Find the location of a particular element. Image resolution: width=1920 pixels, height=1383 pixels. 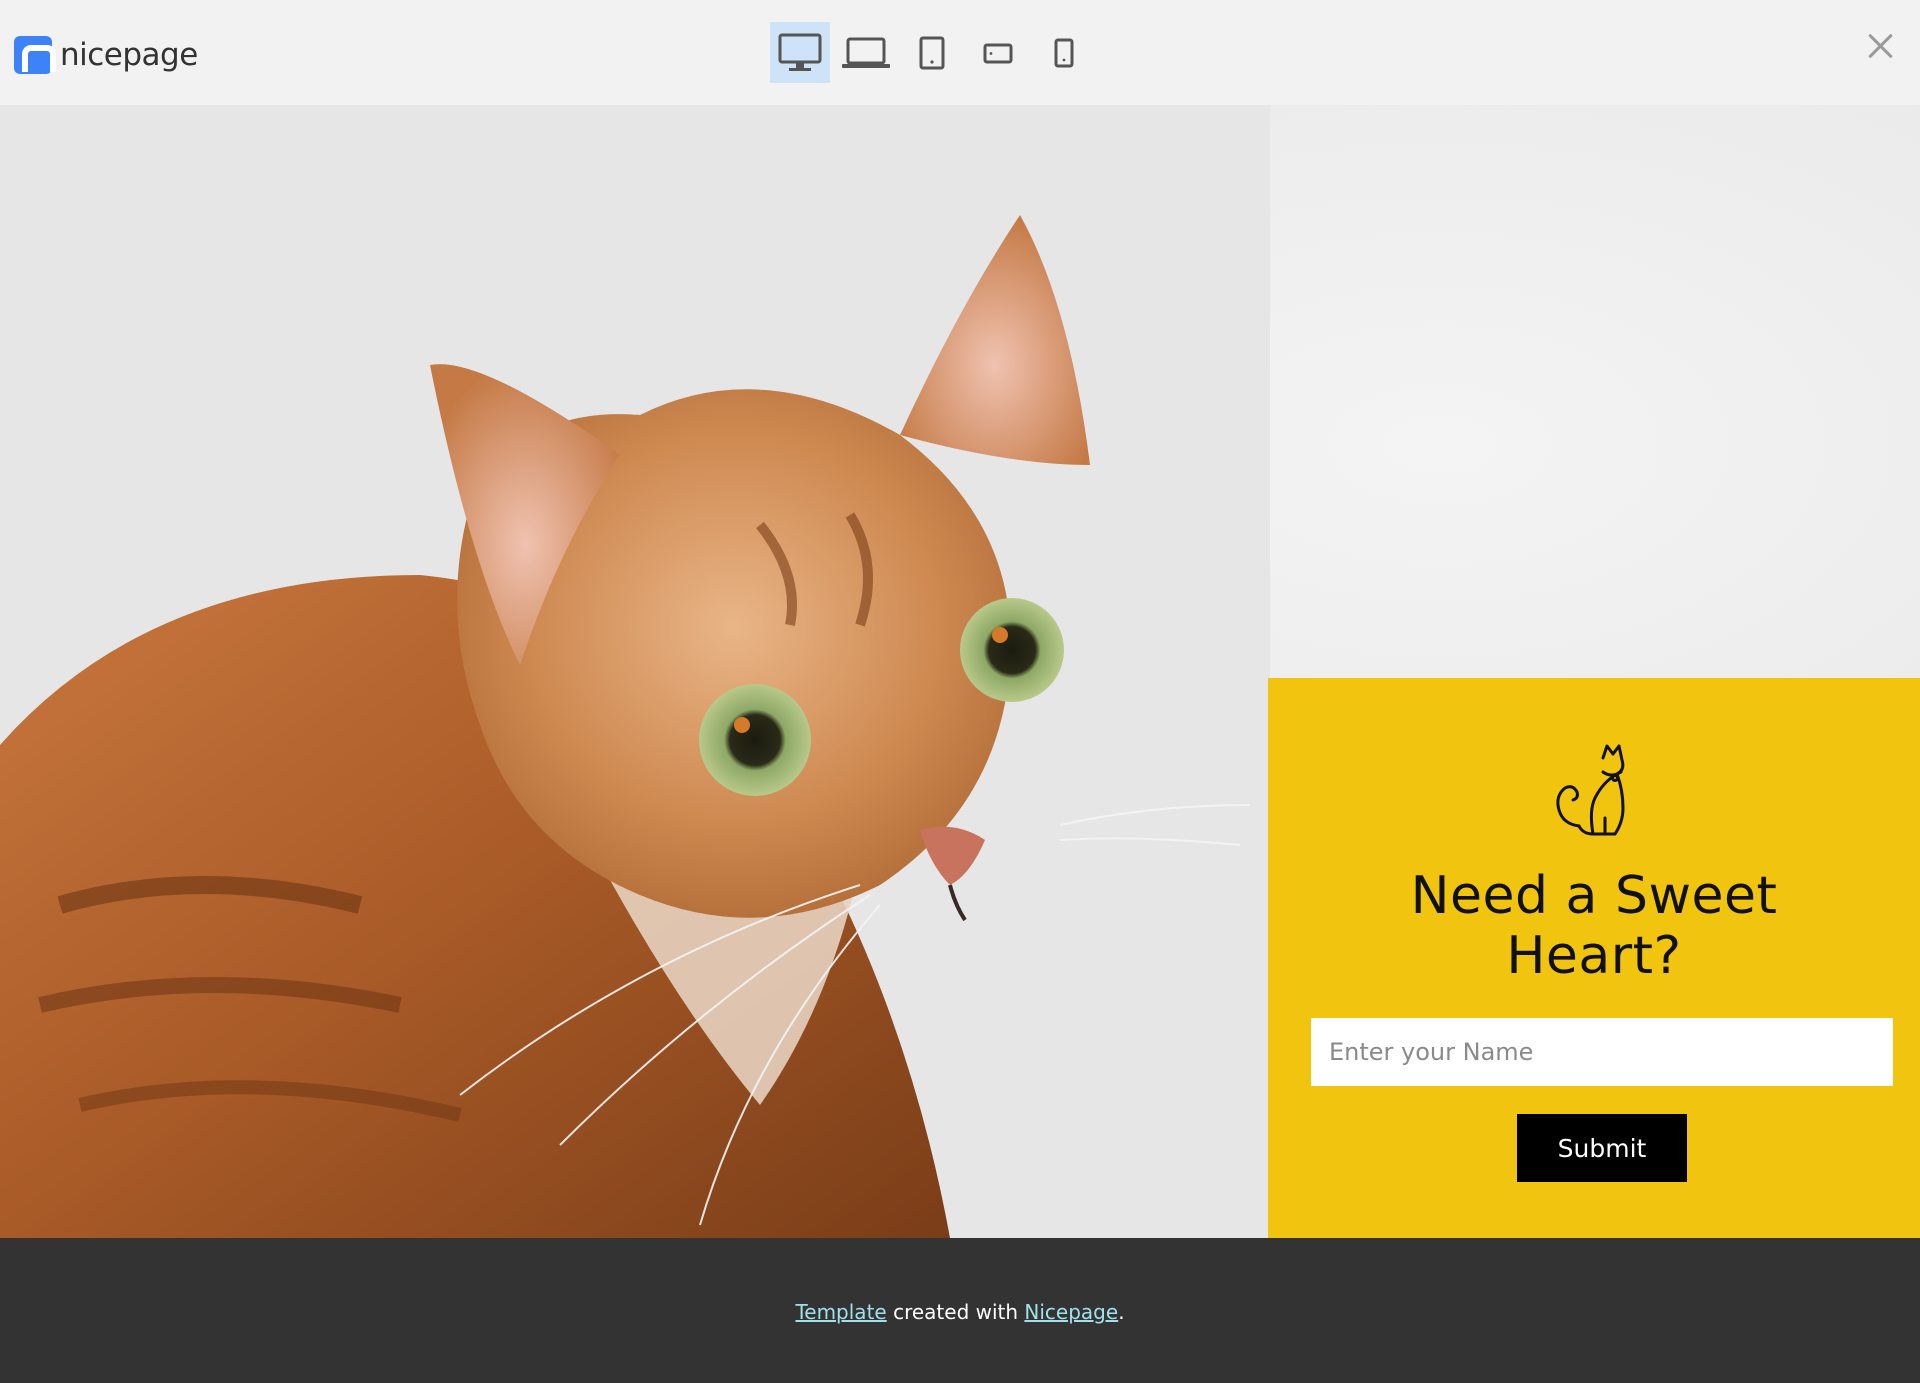

laptop-icon is located at coordinates (866, 52).